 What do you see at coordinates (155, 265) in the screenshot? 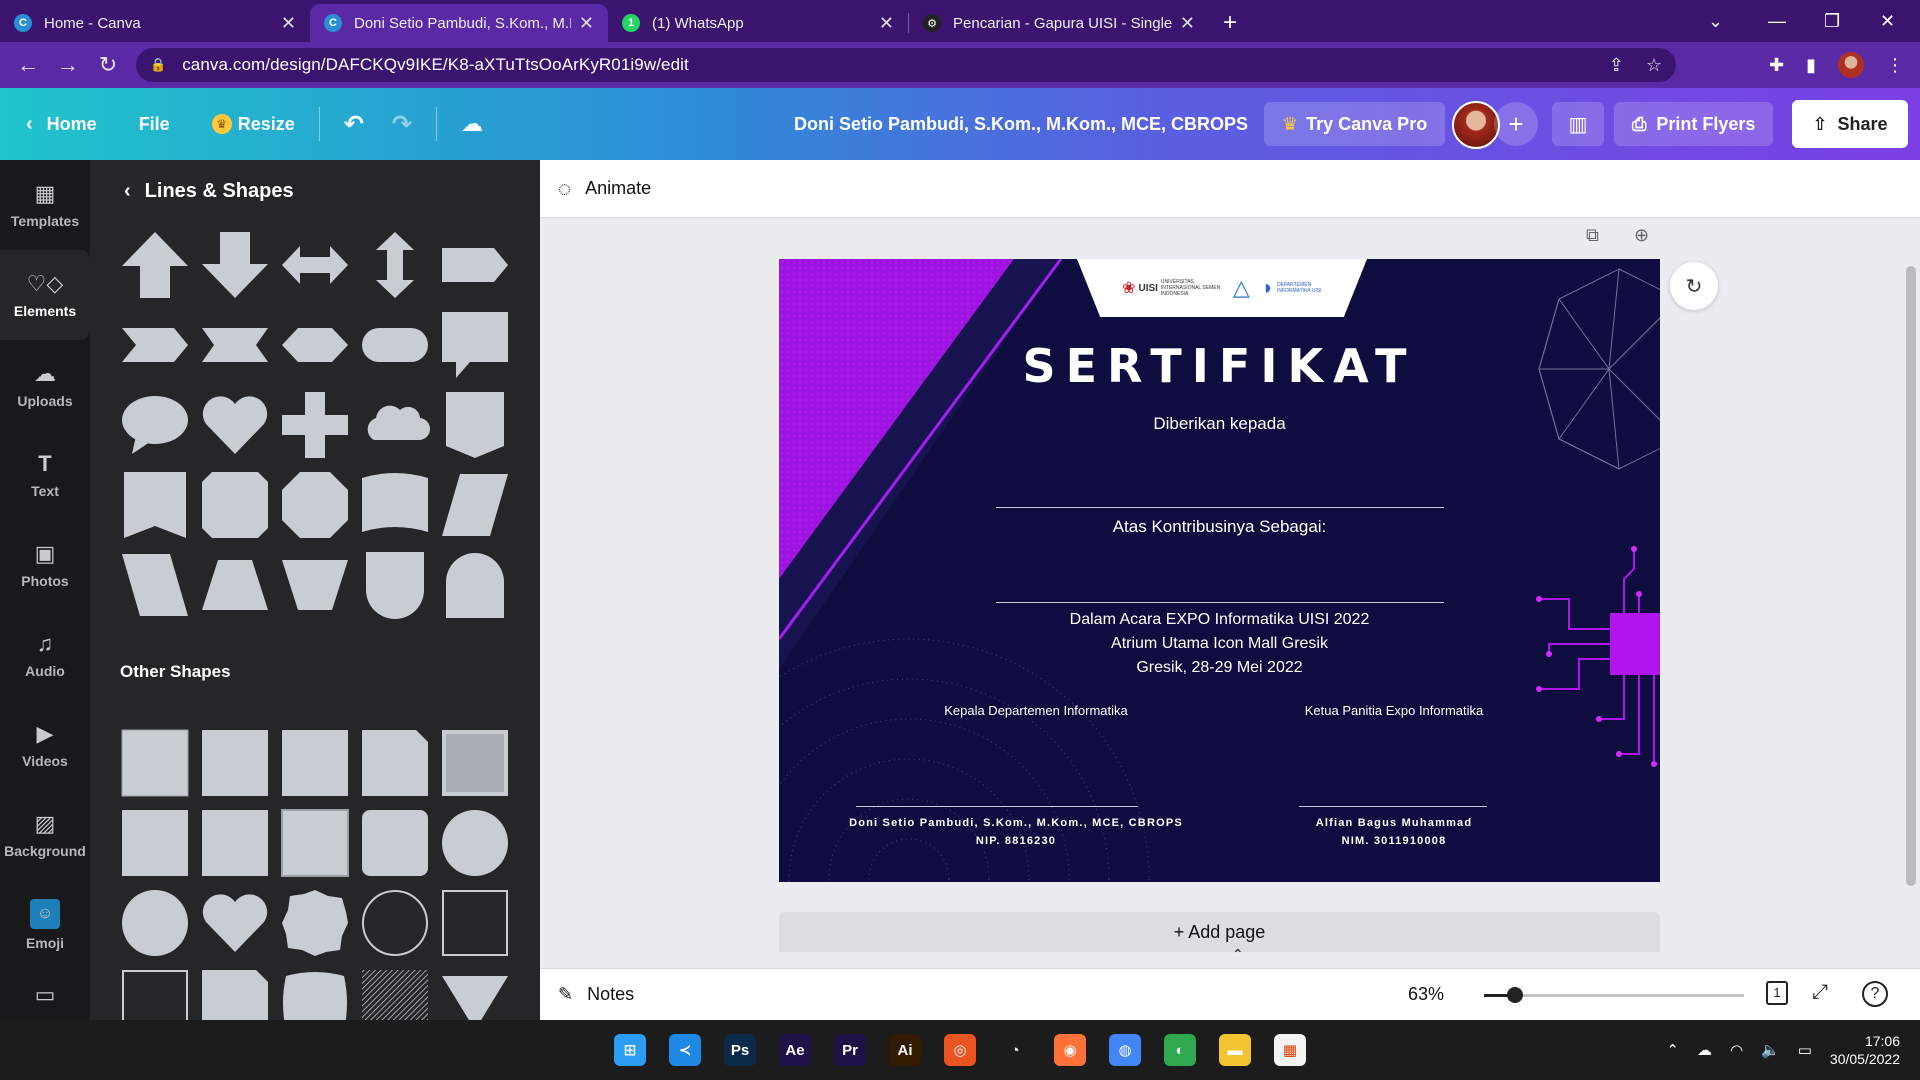
I see `arrow-up-shape` at bounding box center [155, 265].